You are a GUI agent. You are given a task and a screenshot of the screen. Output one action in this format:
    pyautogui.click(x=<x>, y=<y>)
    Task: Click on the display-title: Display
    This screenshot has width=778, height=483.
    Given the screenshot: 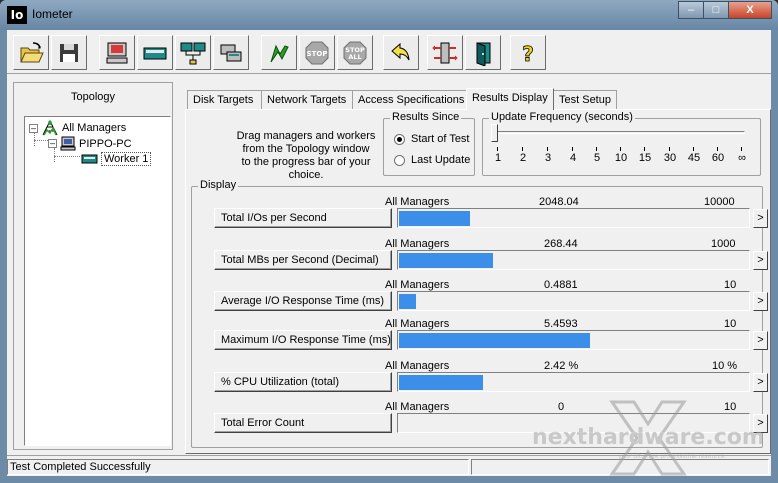 What is the action you would take?
    pyautogui.click(x=218, y=185)
    